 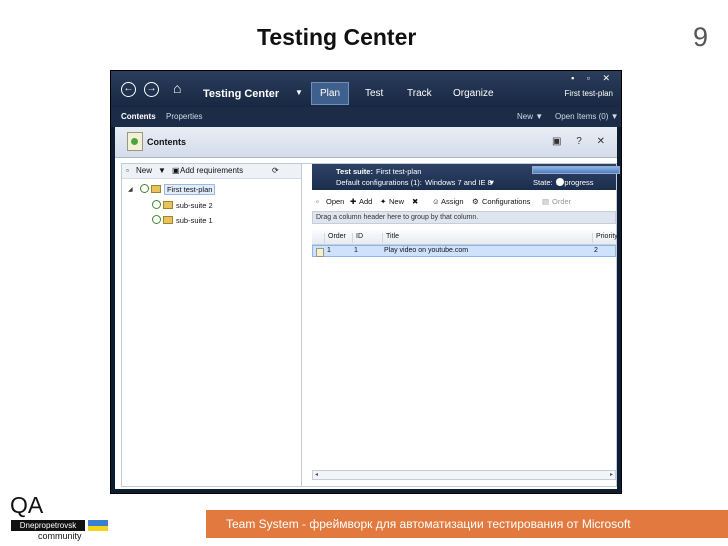 What do you see at coordinates (316, 474) in the screenshot?
I see `scroll-left-icon: ◂` at bounding box center [316, 474].